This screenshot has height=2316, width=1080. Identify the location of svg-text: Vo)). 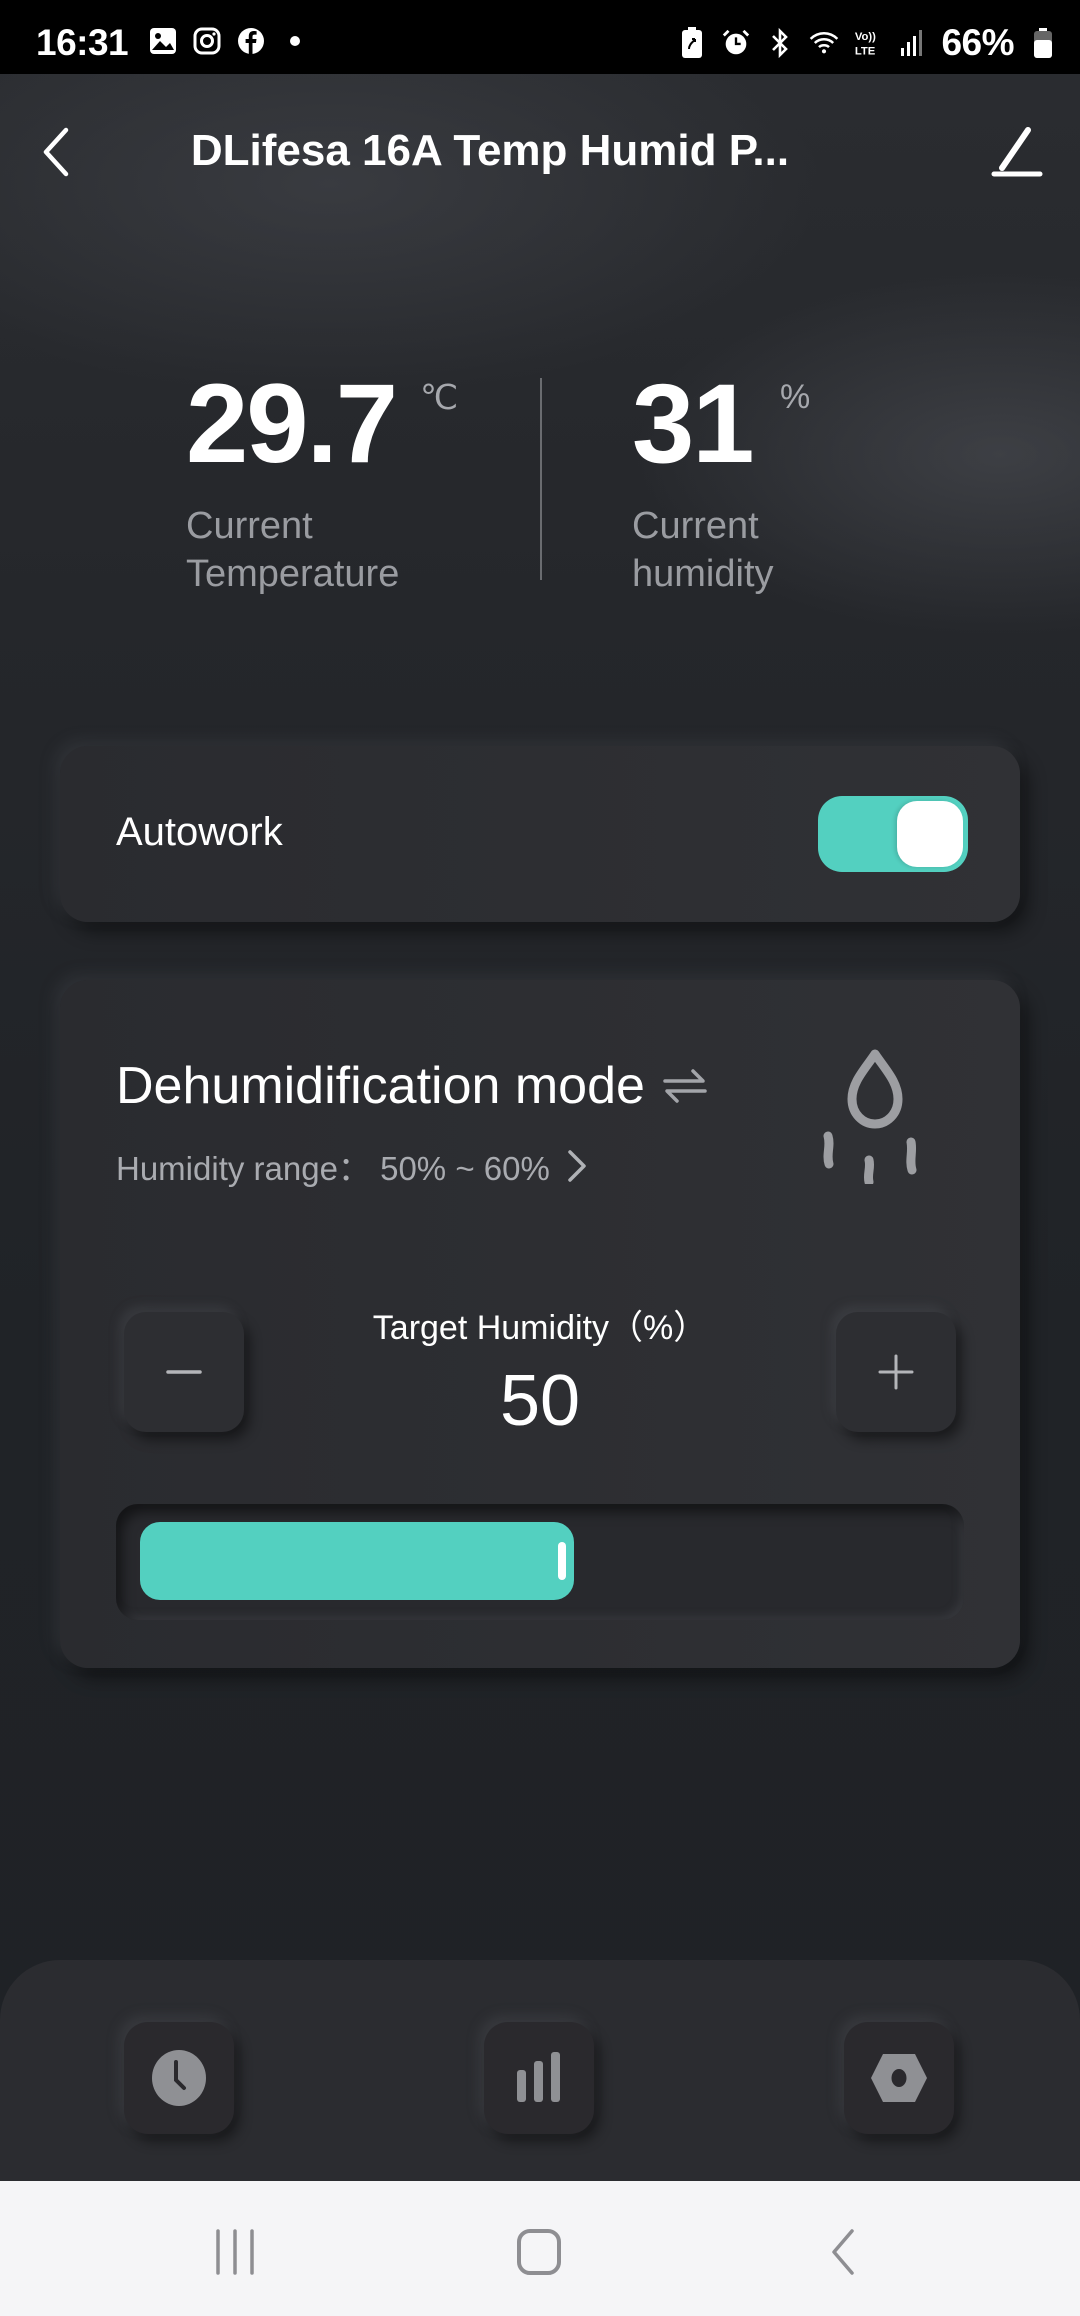
(865, 37).